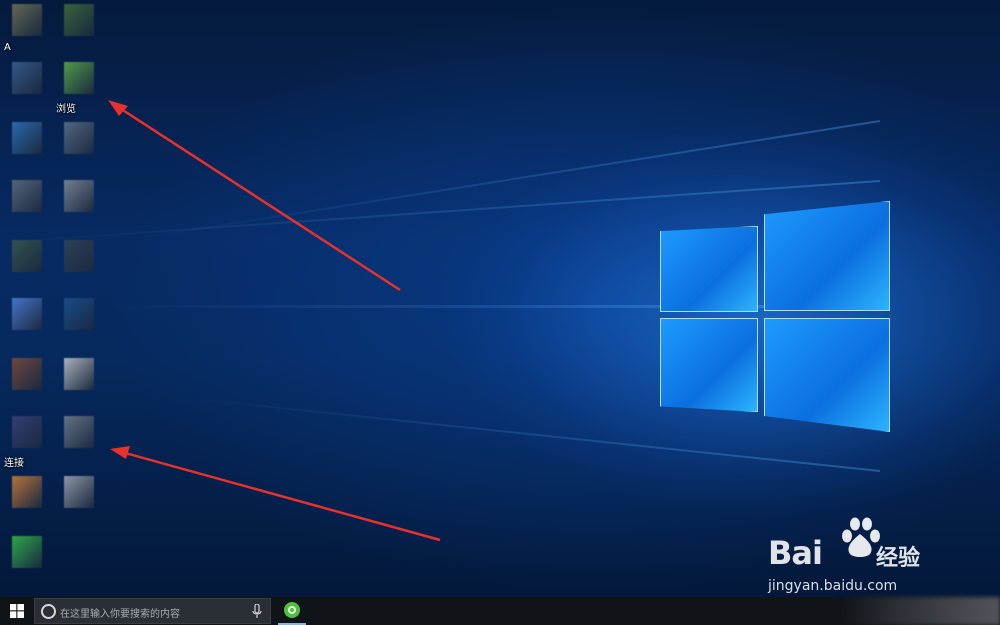 This screenshot has height=625, width=1000. I want to click on cortana-icon, so click(48, 611).